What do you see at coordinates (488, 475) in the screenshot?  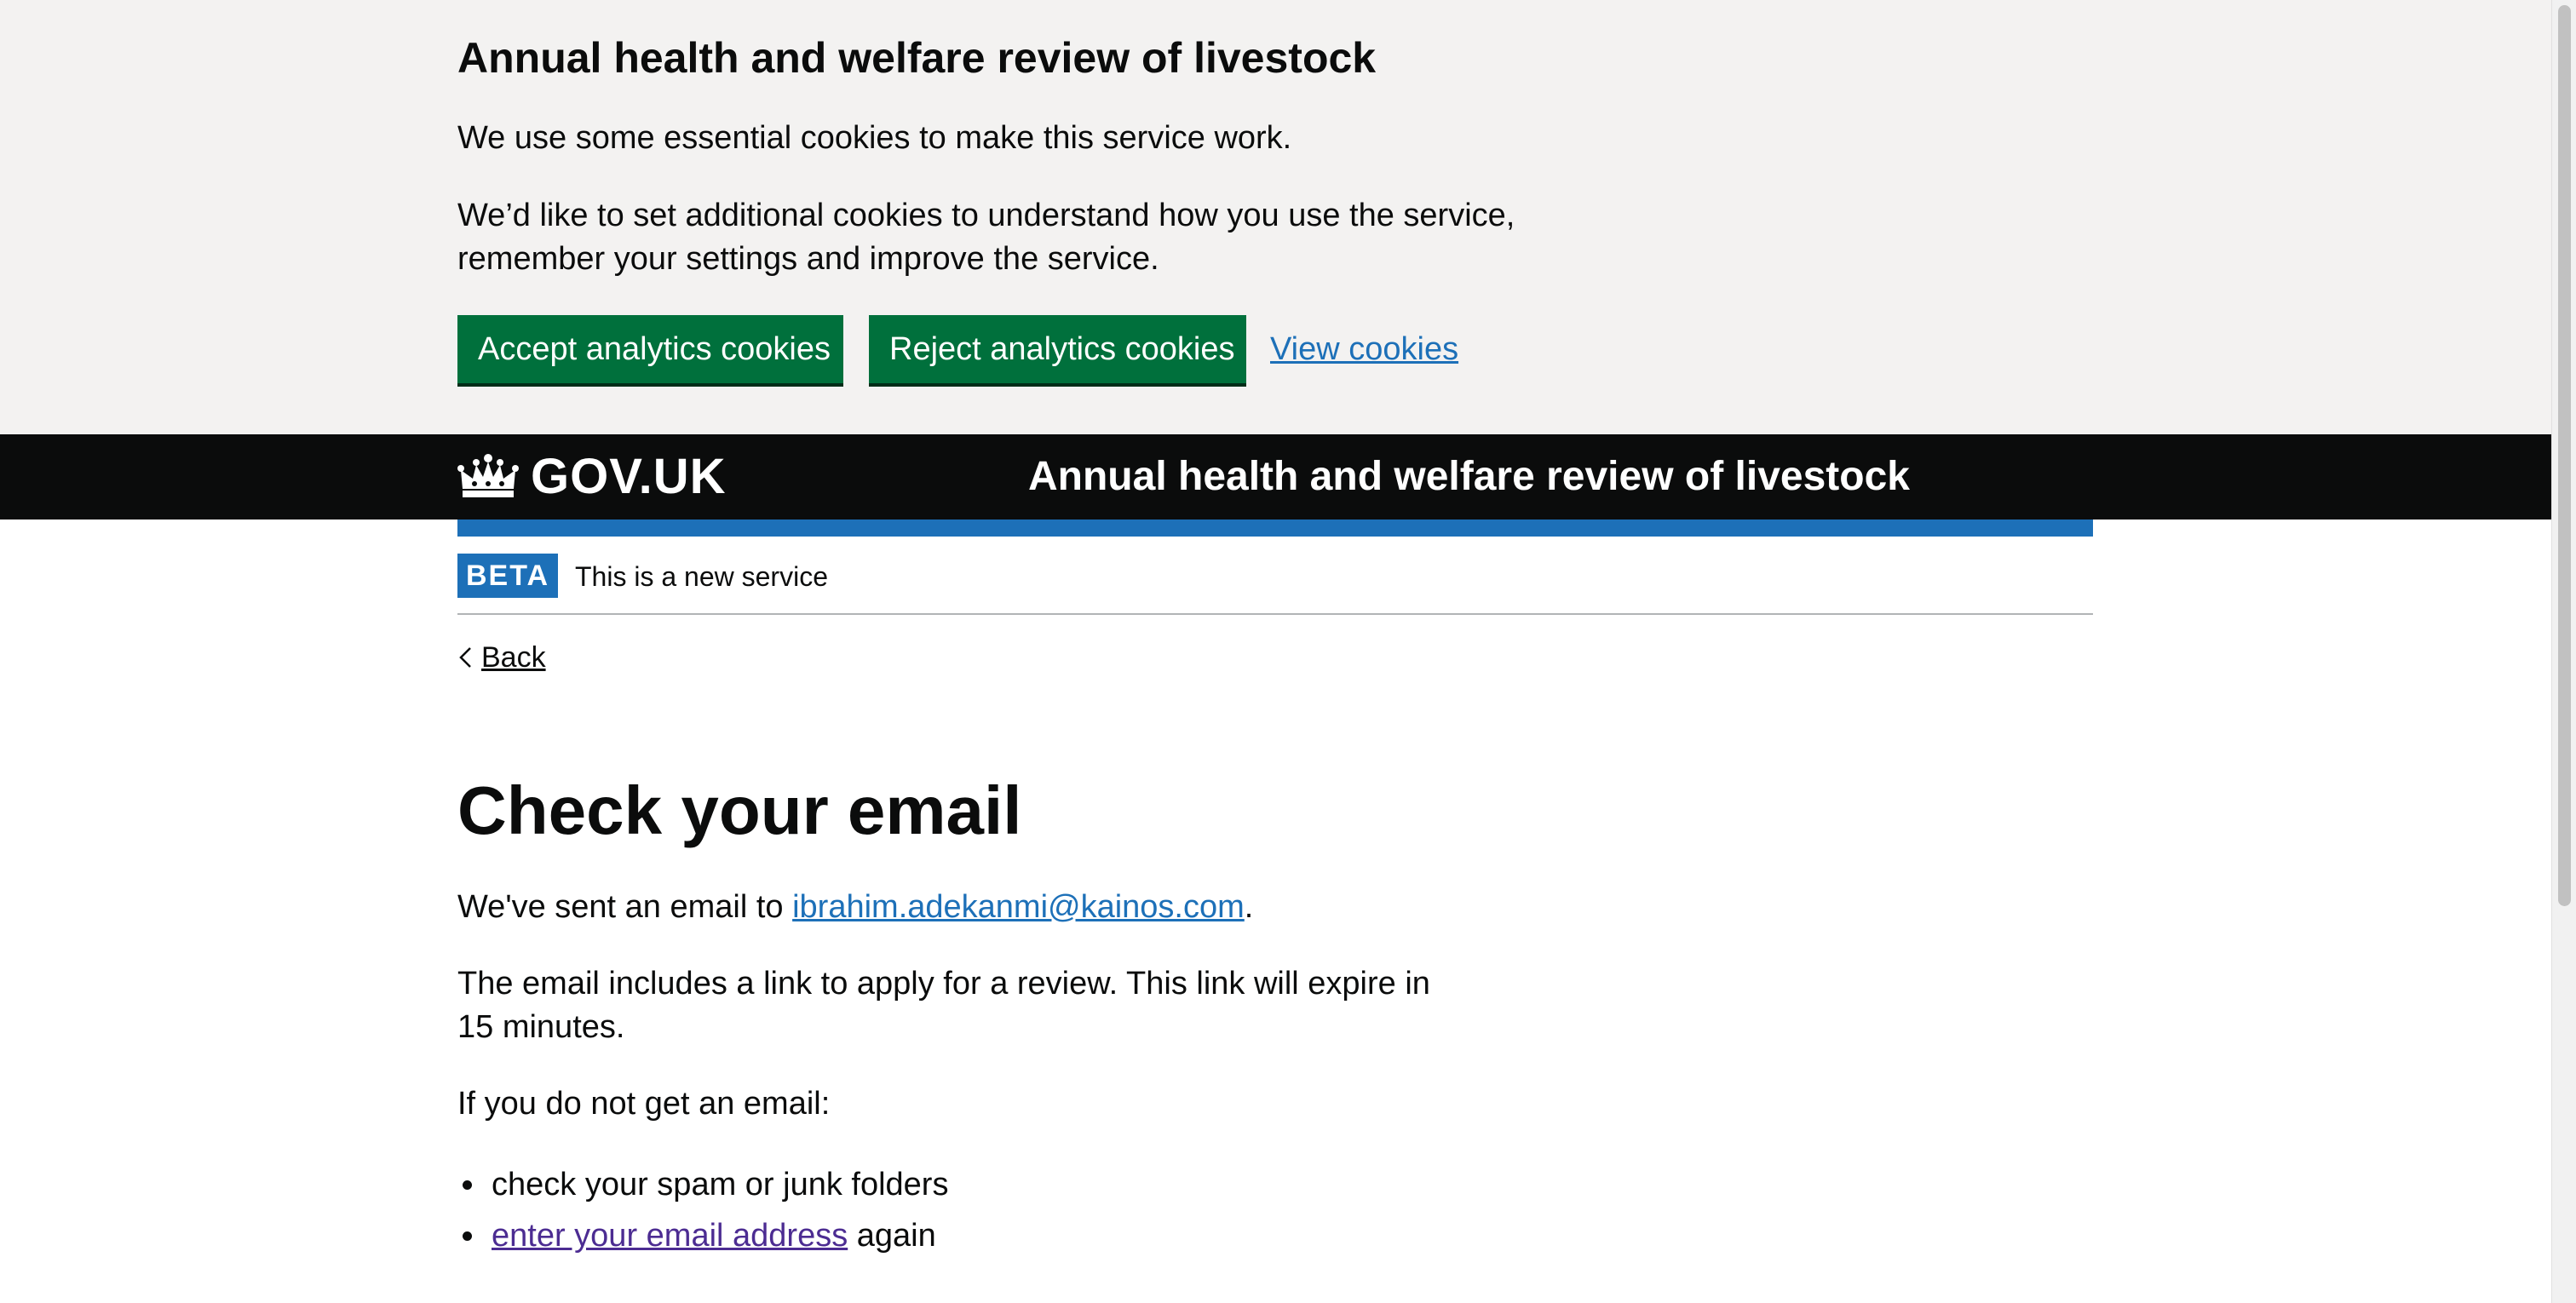 I see `crown-icon` at bounding box center [488, 475].